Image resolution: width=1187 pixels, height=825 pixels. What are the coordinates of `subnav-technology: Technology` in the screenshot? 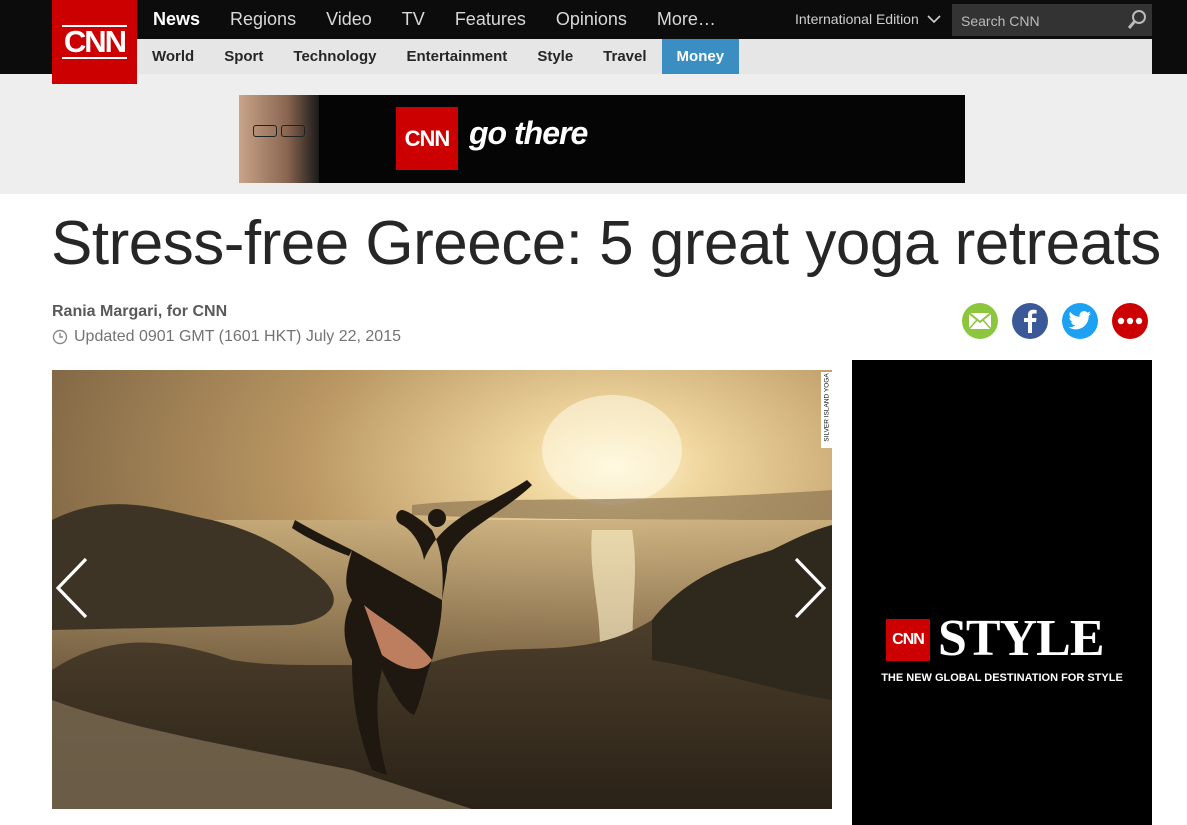 It's located at (334, 56).